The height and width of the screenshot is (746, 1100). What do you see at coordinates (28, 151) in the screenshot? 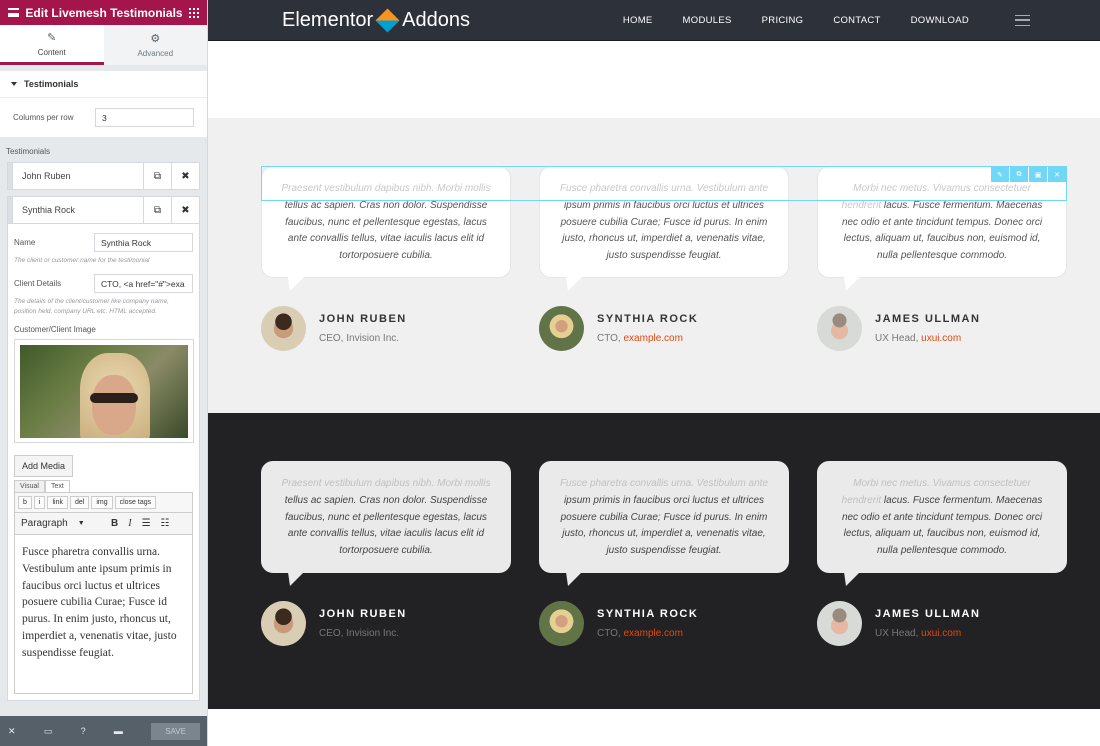
I see `repeater-label: Testimonials` at bounding box center [28, 151].